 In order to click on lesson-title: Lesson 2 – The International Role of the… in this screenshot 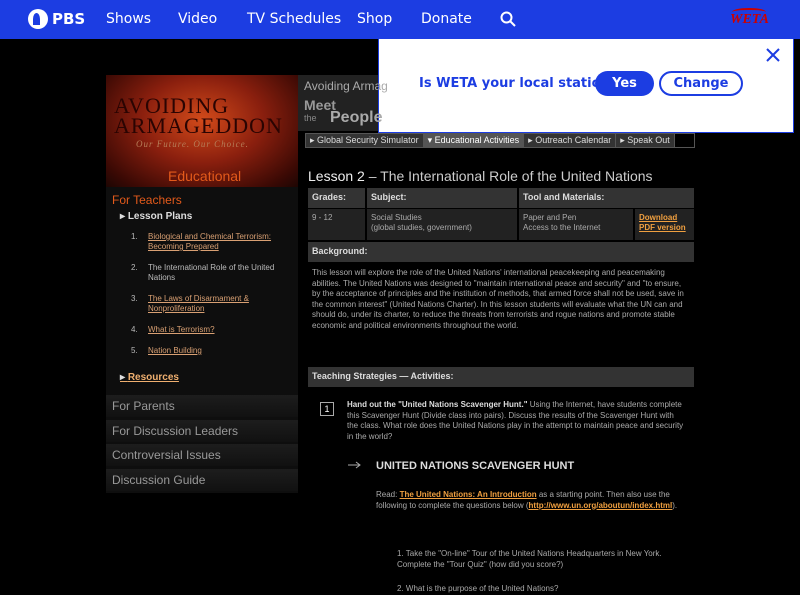, I will do `click(480, 176)`.